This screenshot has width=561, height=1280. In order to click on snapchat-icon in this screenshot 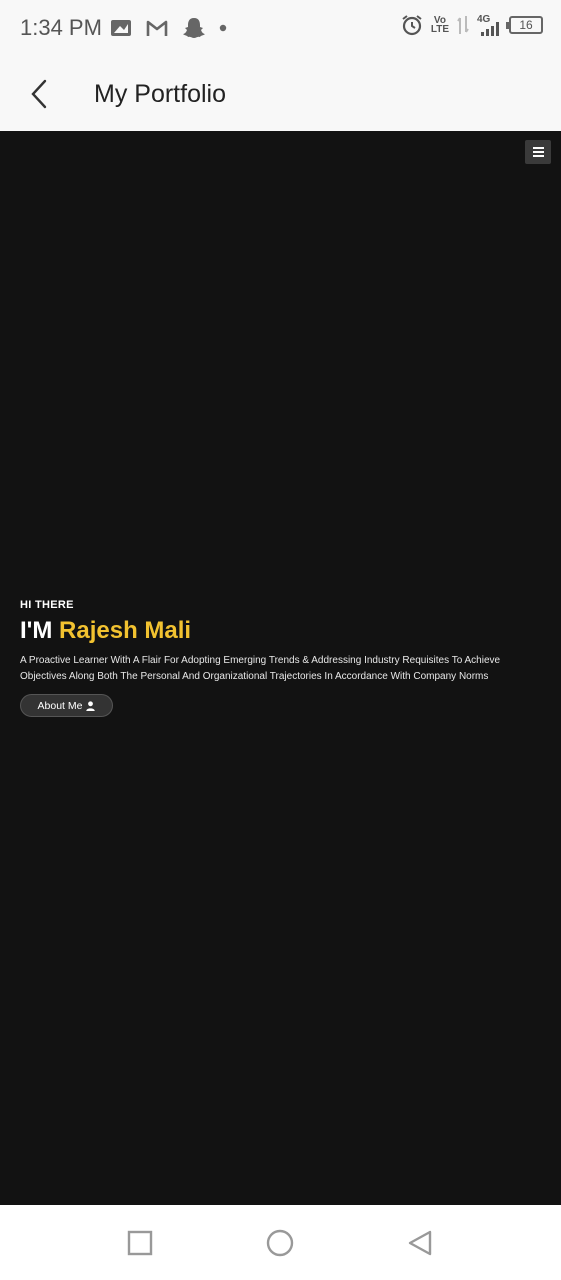, I will do `click(194, 28)`.